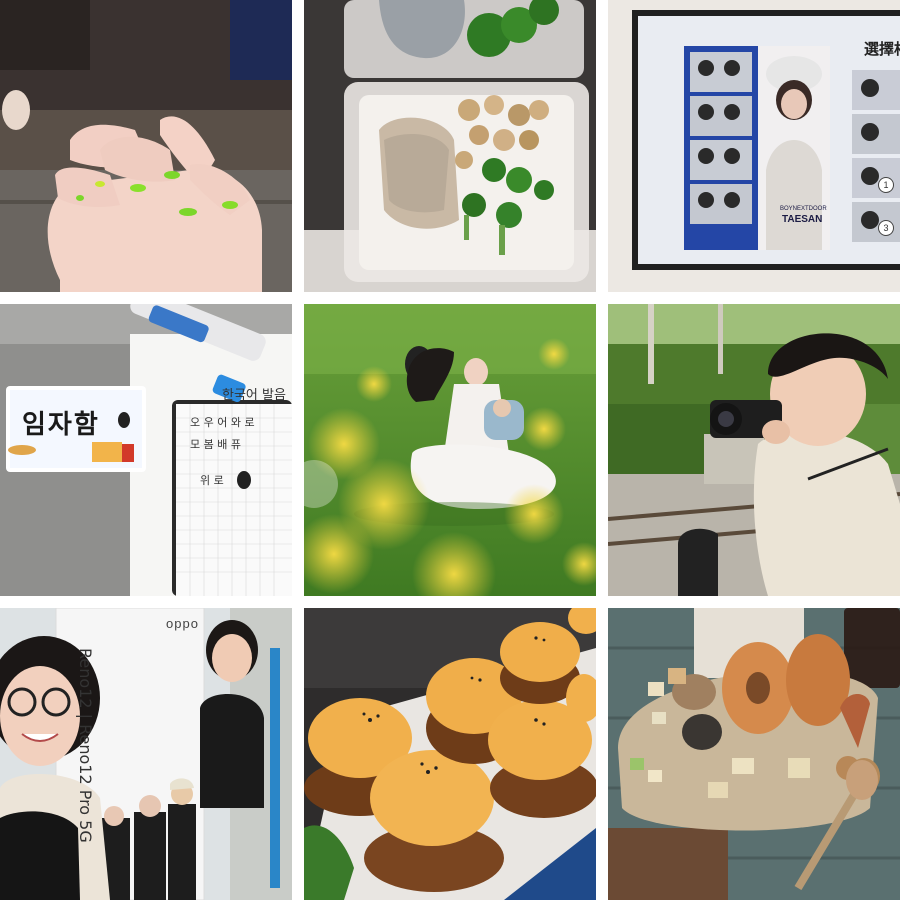 This screenshot has height=900, width=900. Describe the element at coordinates (886, 185) in the screenshot. I see `kiosk-option-number-1: 1` at that location.